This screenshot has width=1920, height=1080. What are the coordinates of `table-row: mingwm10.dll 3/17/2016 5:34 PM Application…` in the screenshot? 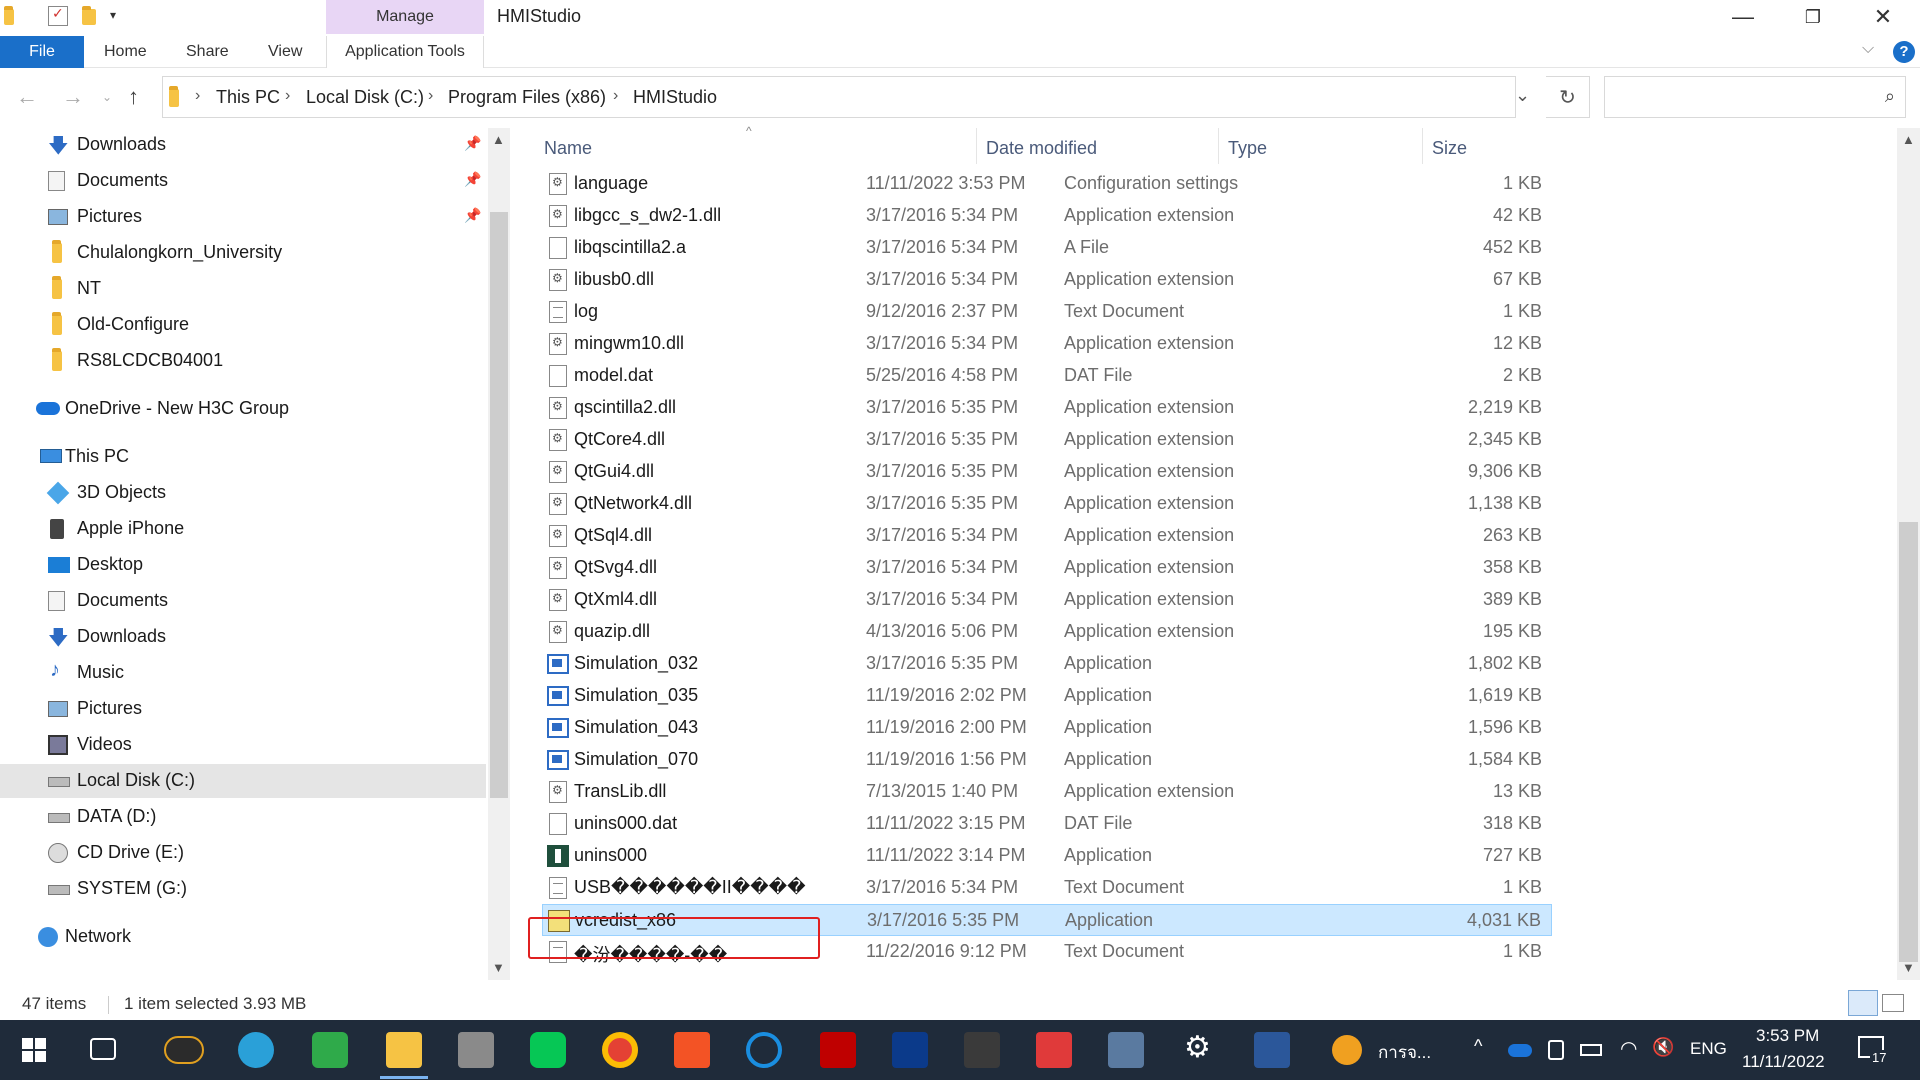 It's located at (1047, 344).